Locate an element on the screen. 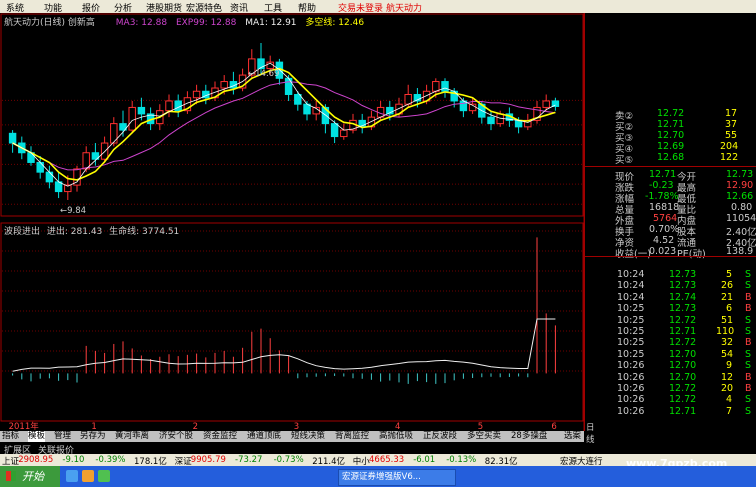 Image resolution: width=756 pixels, height=487 pixels. bid-row: 买⑤ 12.68 122 is located at coordinates (670, 159).